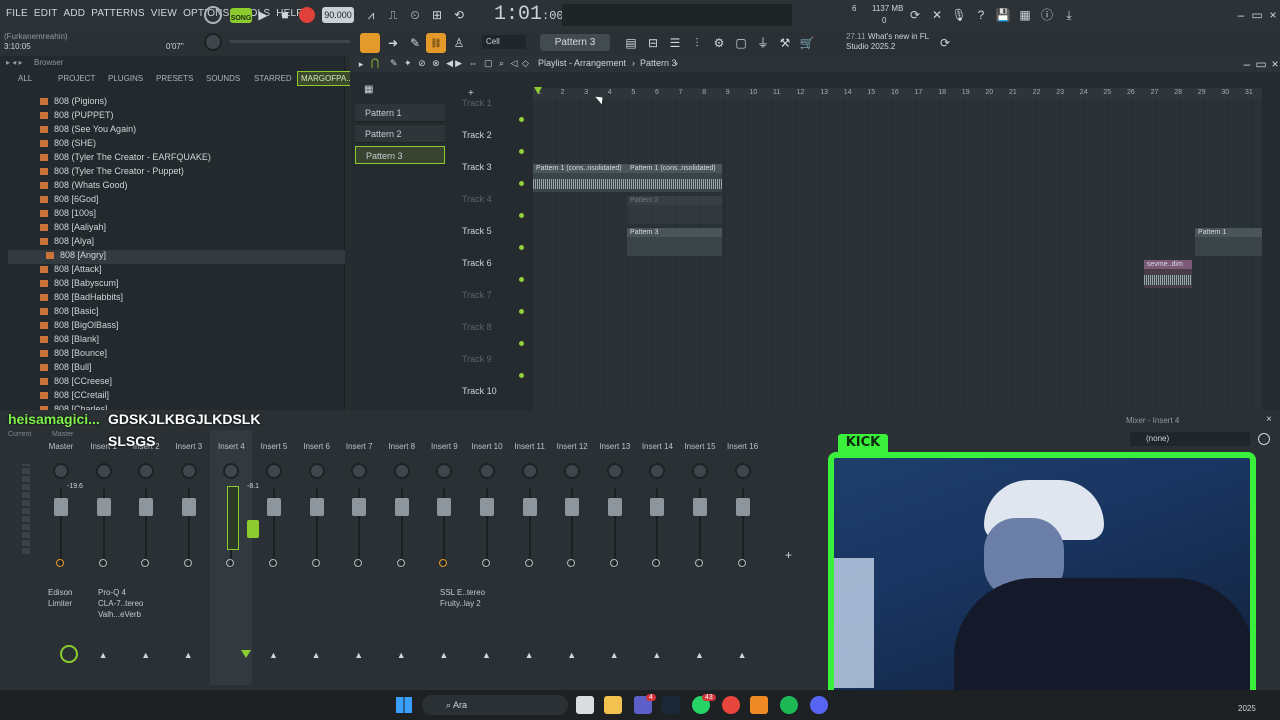 Image resolution: width=1280 pixels, height=720 pixels. What do you see at coordinates (538, 90) in the screenshot?
I see `playhead-marker-icon` at bounding box center [538, 90].